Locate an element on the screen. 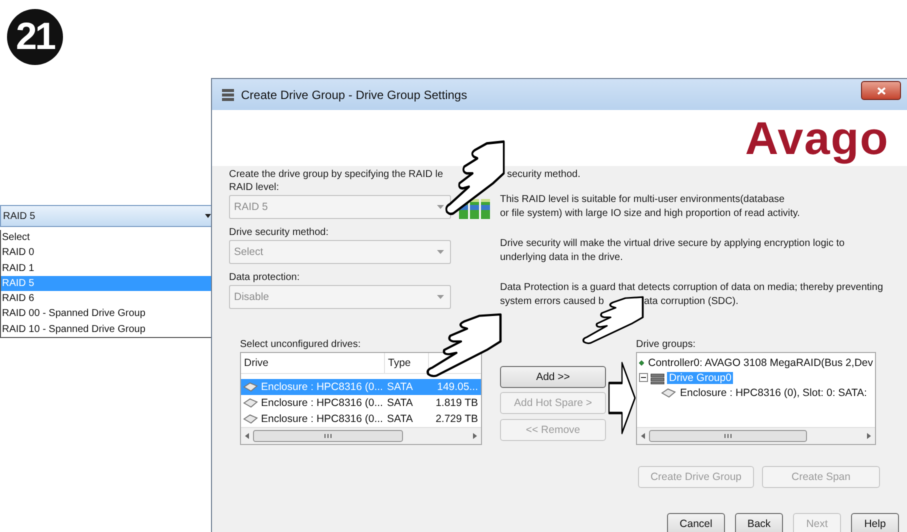 This screenshot has width=907, height=532. logo: Avago is located at coordinates (817, 138).